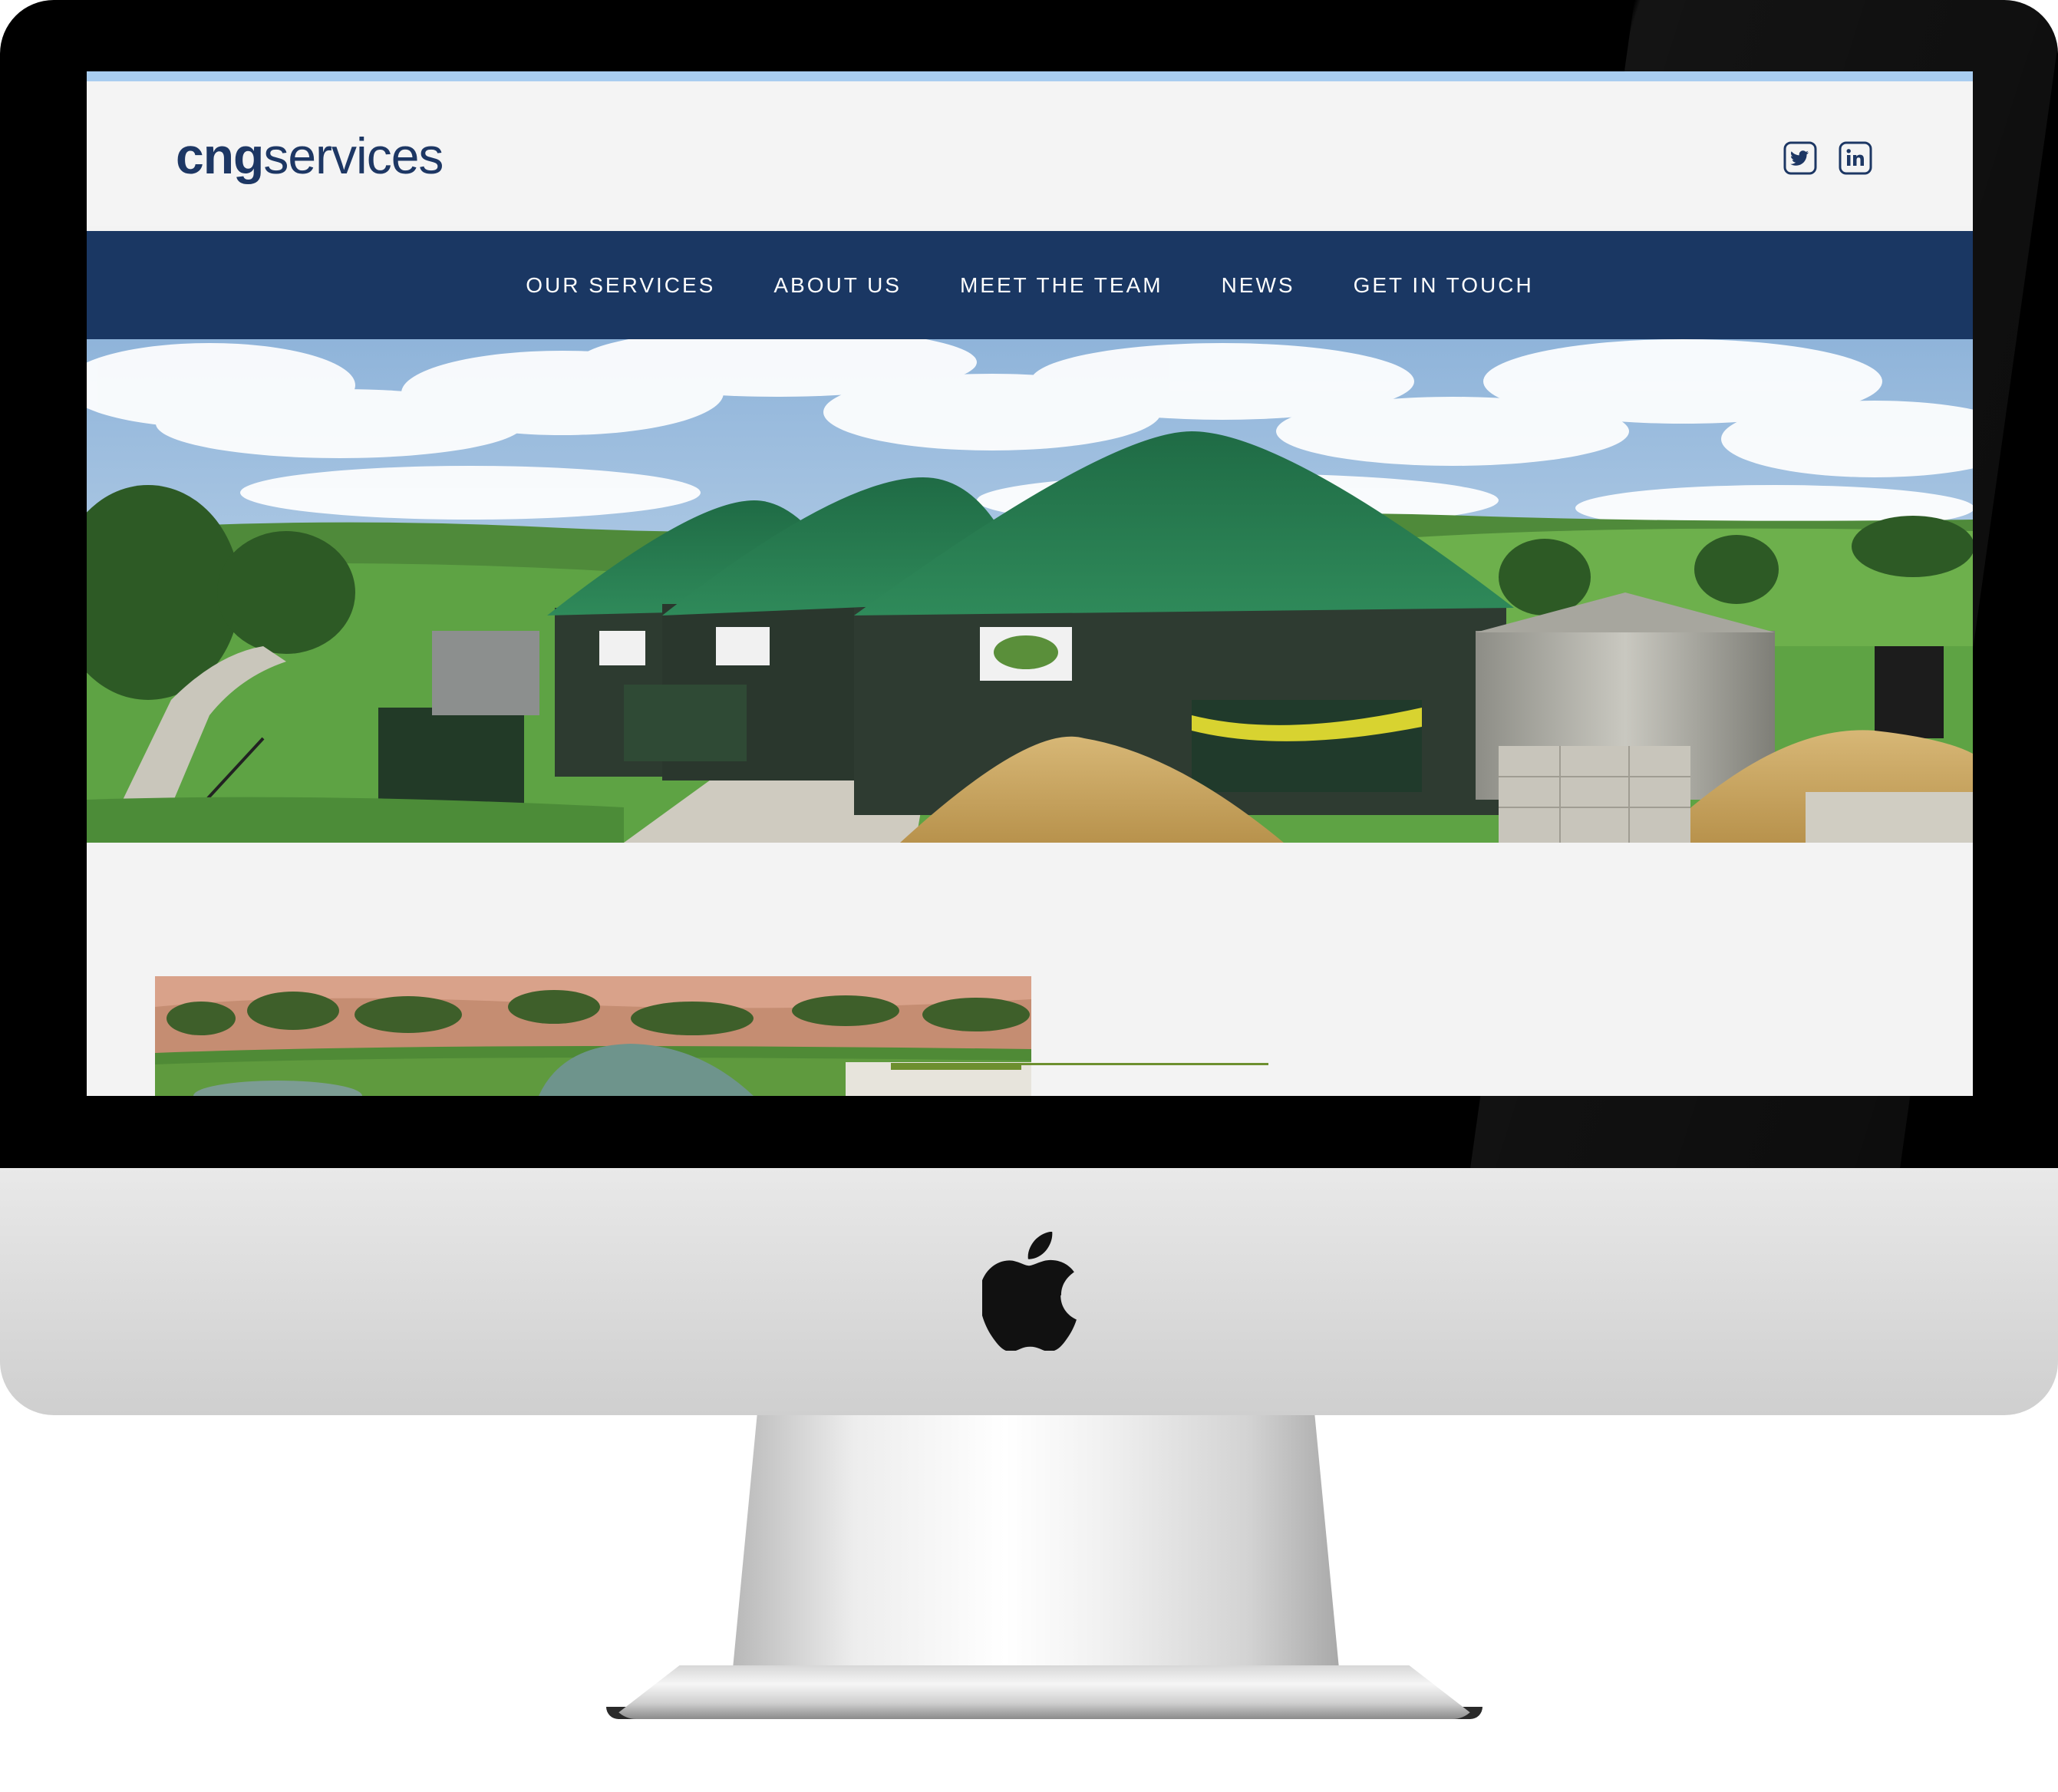 This screenshot has width=2058, height=1792. I want to click on nav-item-get-in-touch: GET IN TOUCH, so click(1444, 285).